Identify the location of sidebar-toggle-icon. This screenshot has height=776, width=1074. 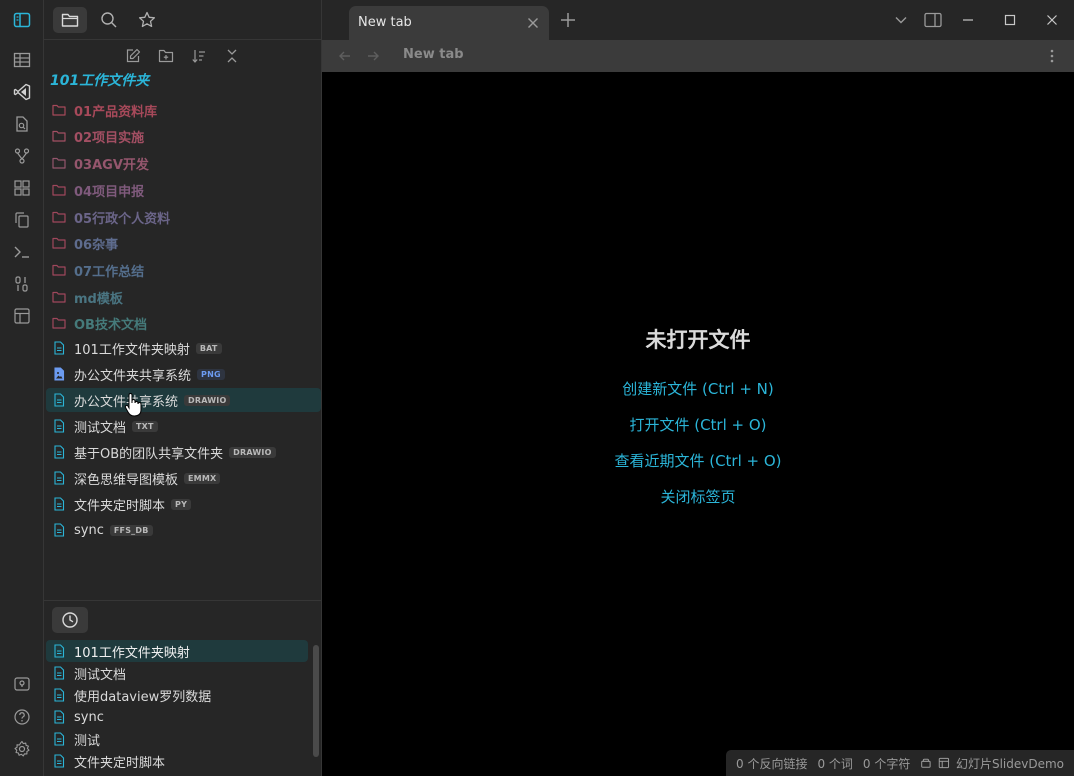
(22, 20).